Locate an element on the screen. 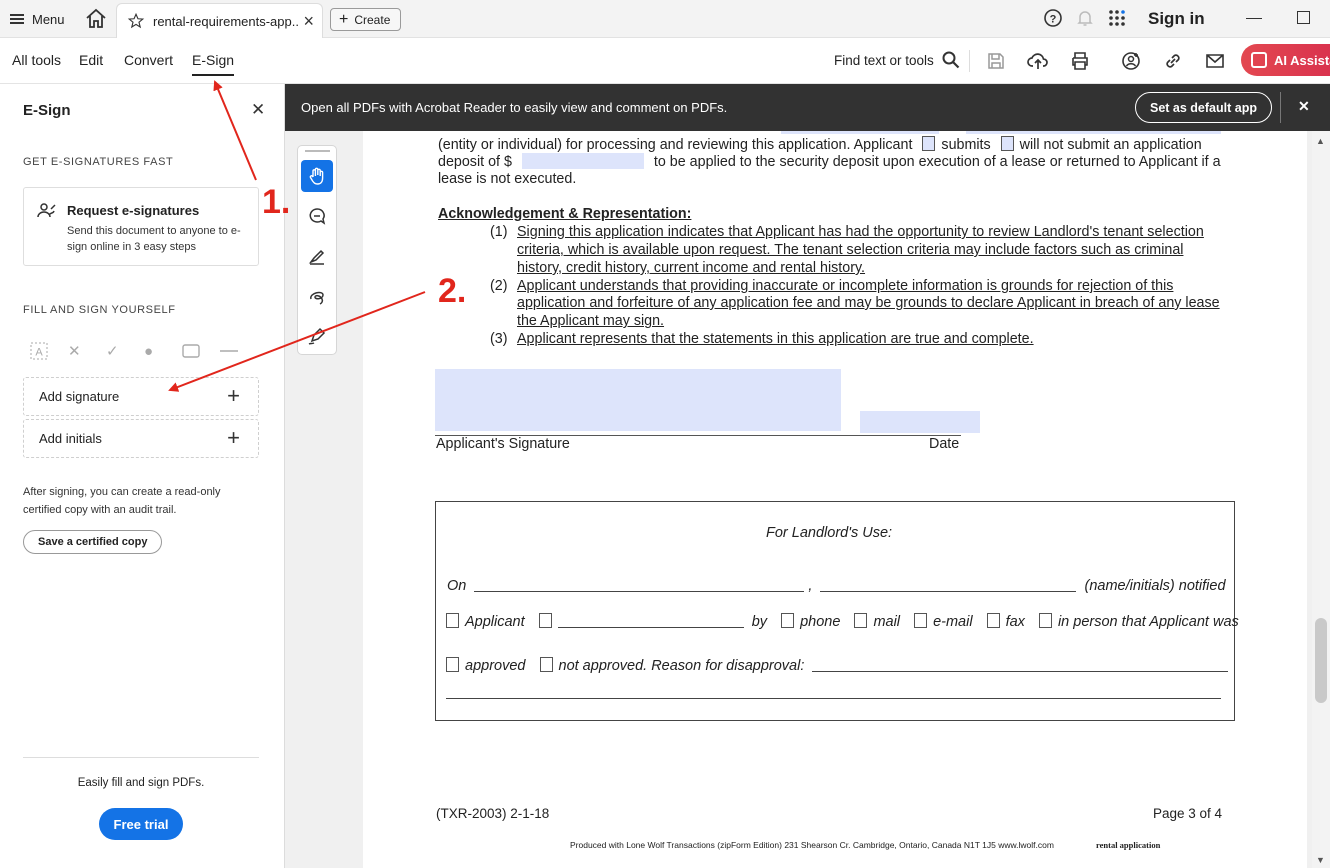  add-initials-label: Add initials is located at coordinates (70, 438).